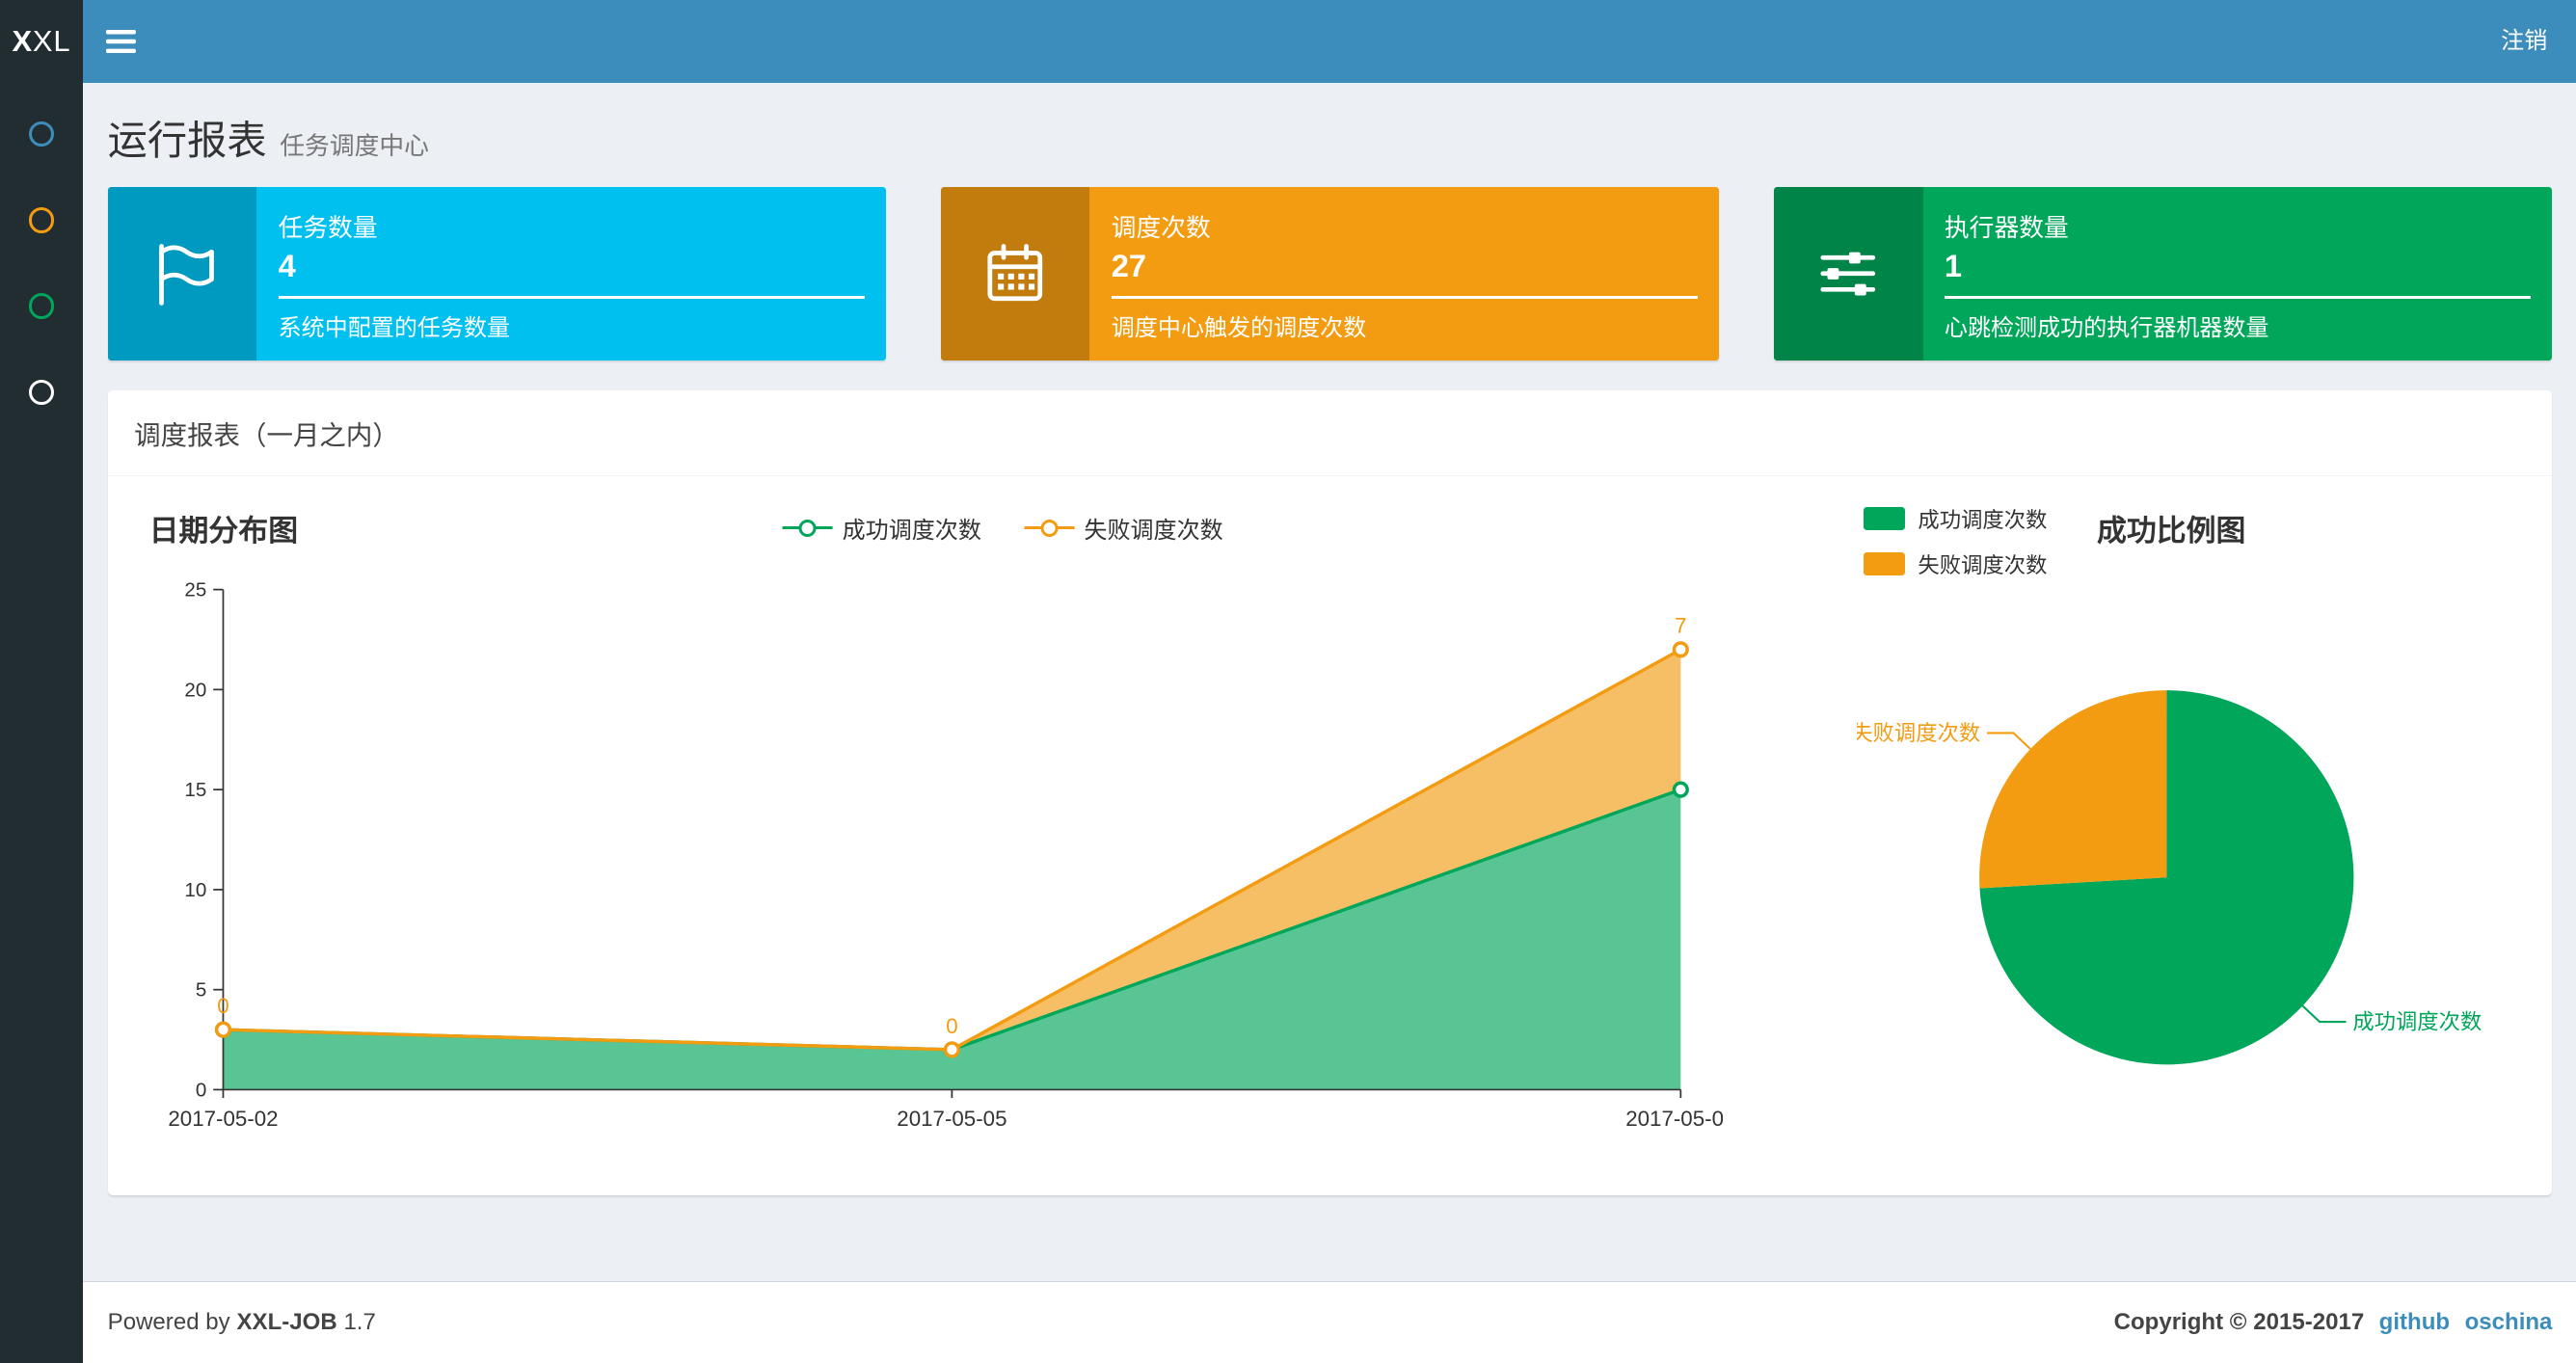 This screenshot has width=2576, height=1363. Describe the element at coordinates (187, 140) in the screenshot. I see `page-title: 运行报表` at that location.